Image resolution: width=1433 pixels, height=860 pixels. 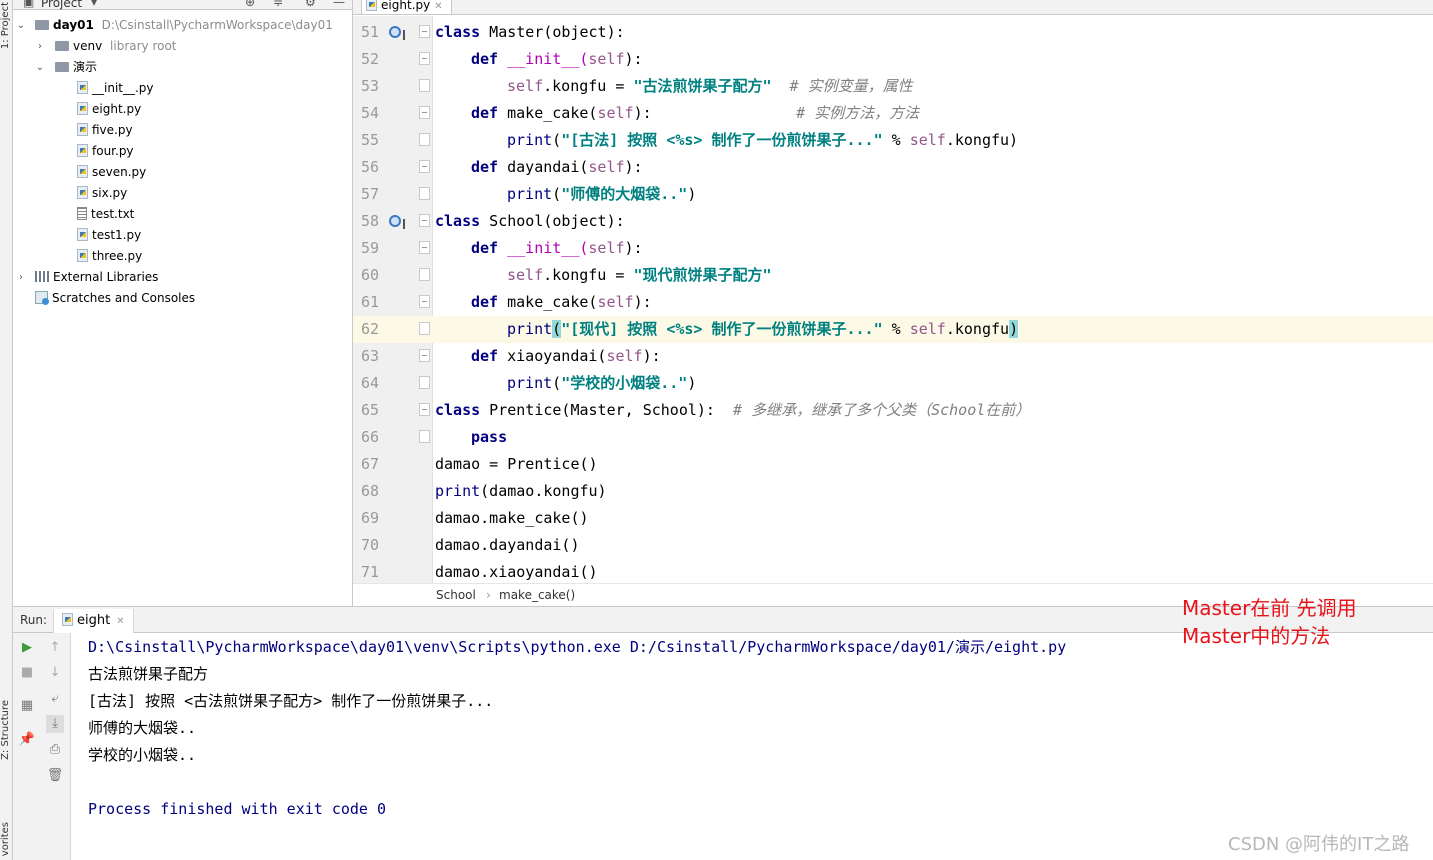 I want to click on code-line: 64 print("学校的小烟袋.."), so click(x=893, y=383).